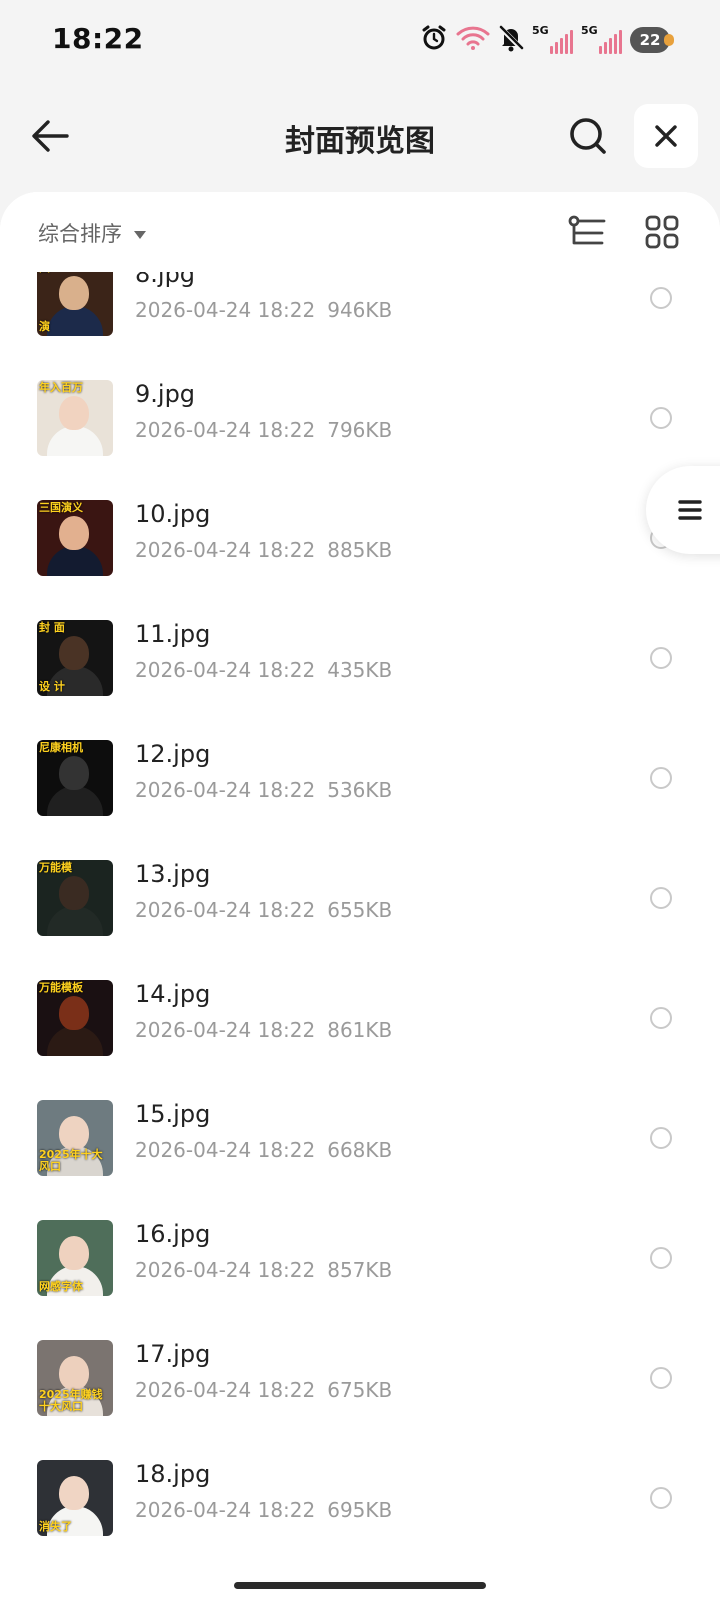 The width and height of the screenshot is (720, 1600). I want to click on file-name: 18.jpg, so click(173, 1474).